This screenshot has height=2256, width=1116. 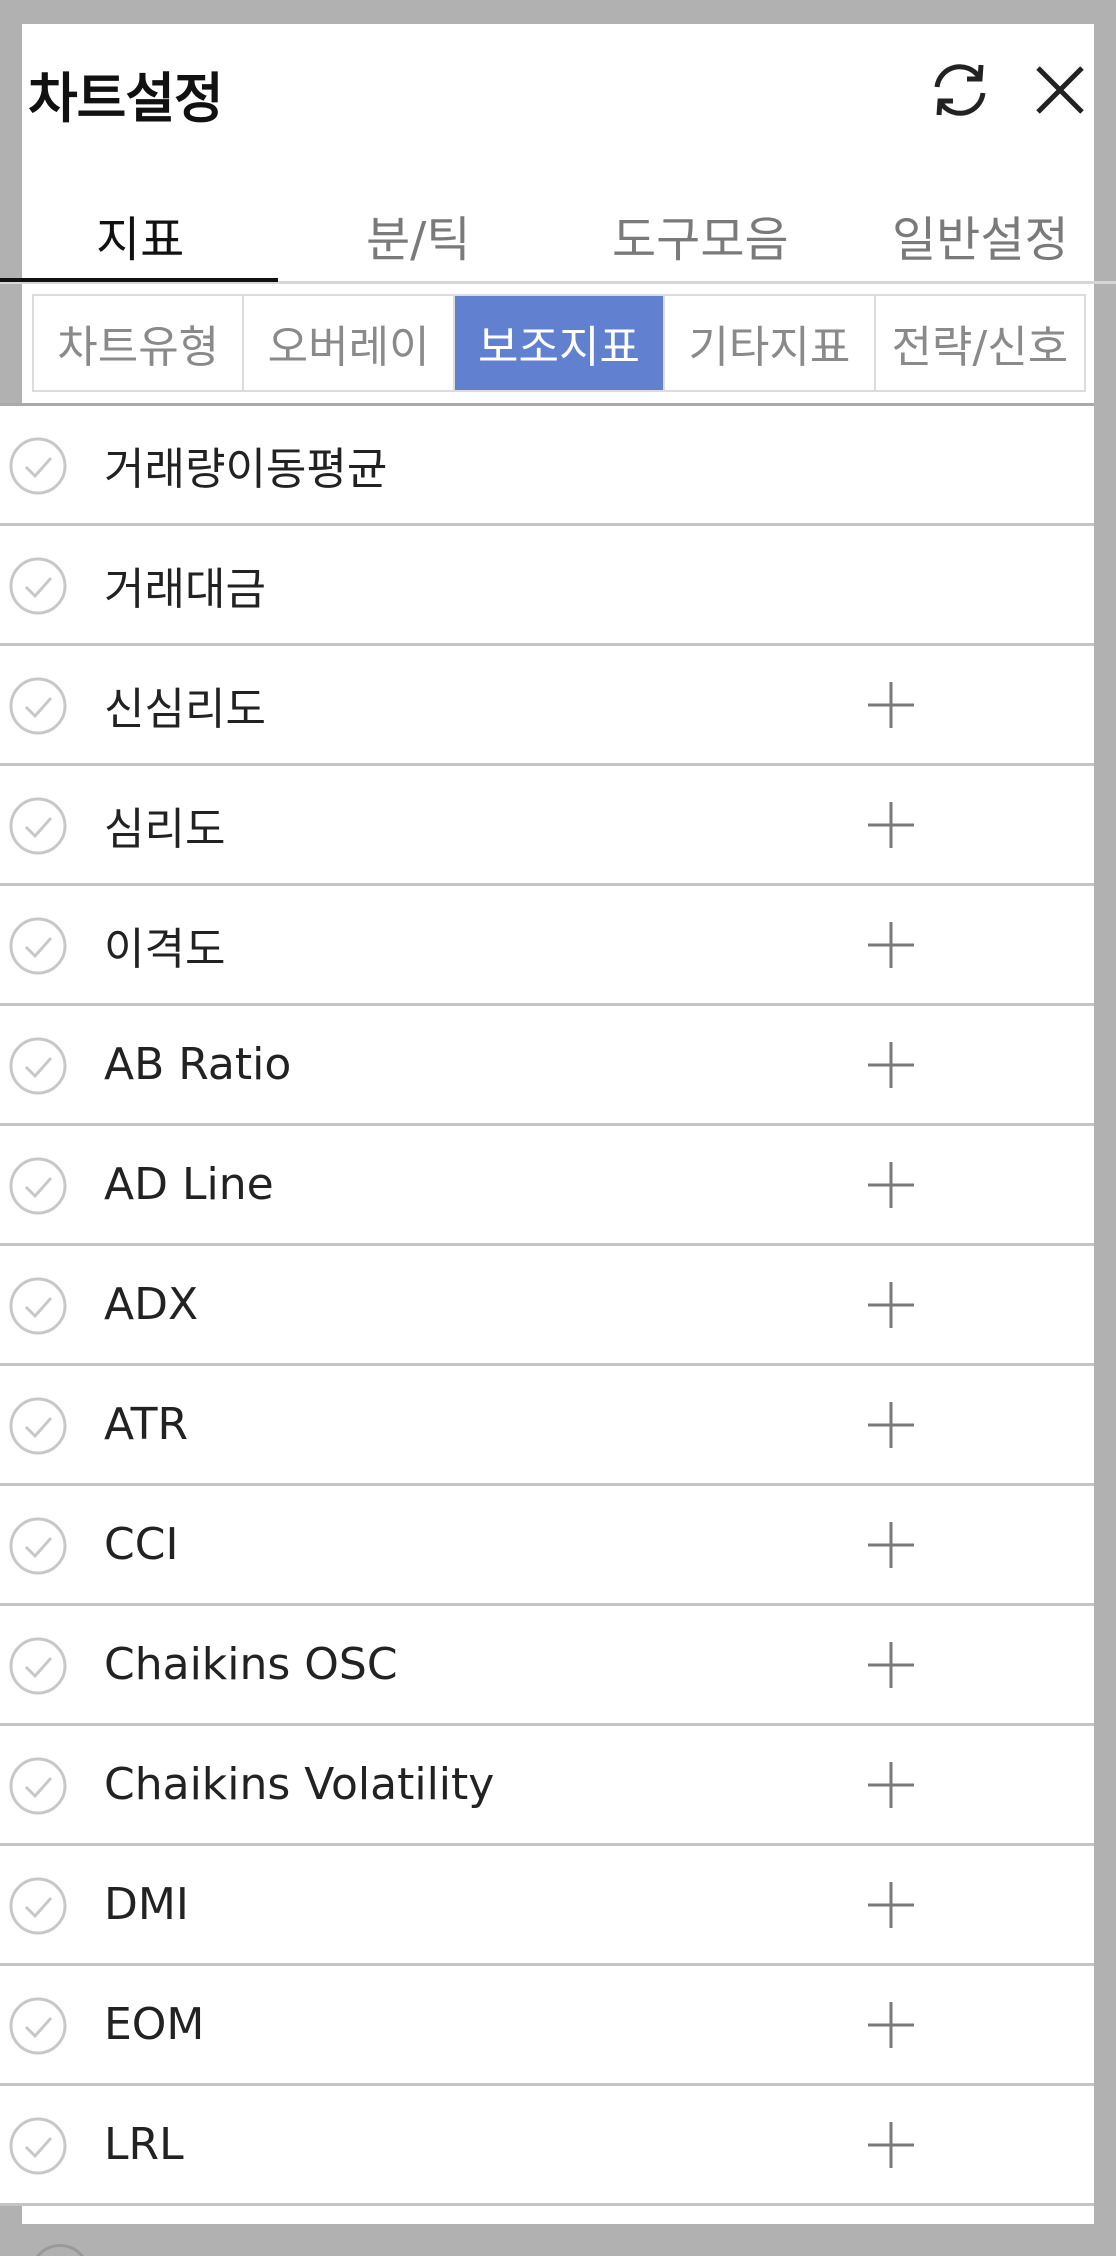 What do you see at coordinates (141, 1544) in the screenshot?
I see `indicator-label: CCI` at bounding box center [141, 1544].